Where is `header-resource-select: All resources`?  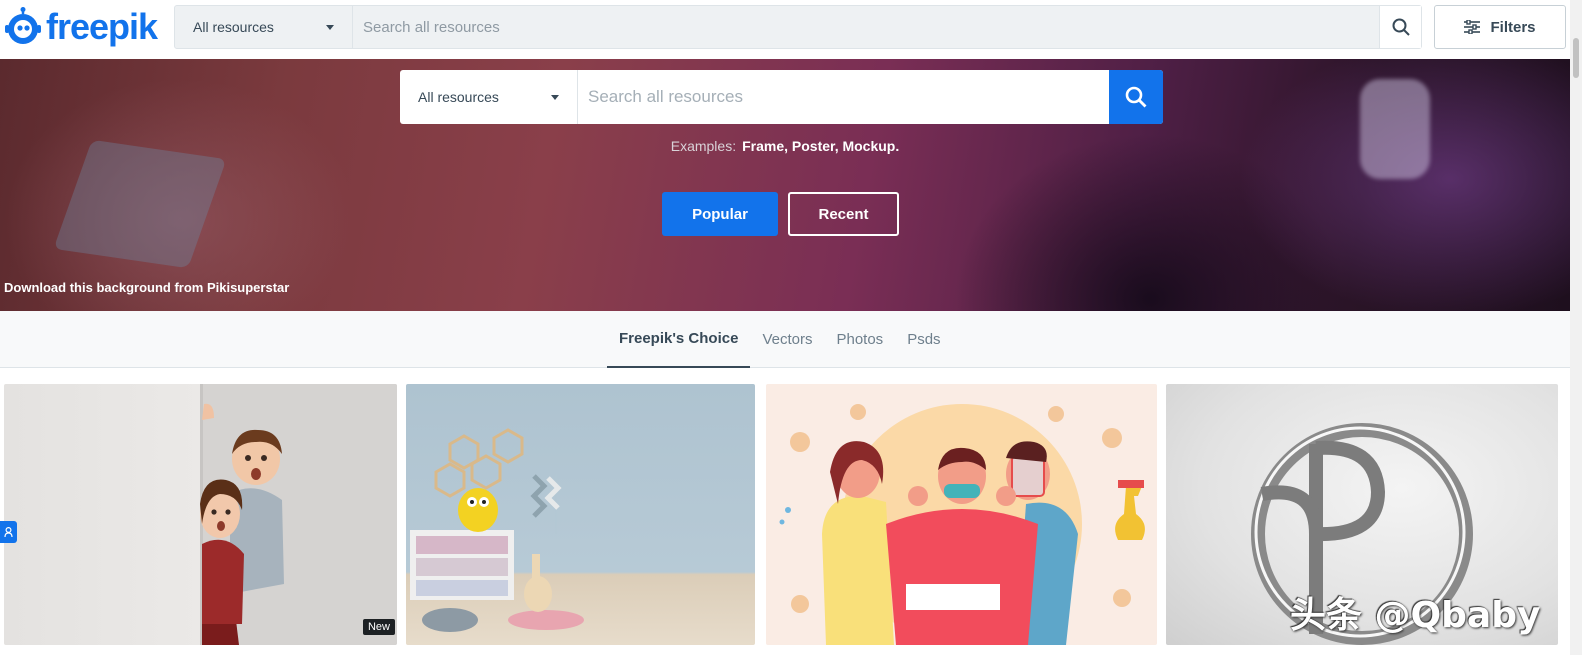
header-resource-select: All resources is located at coordinates (264, 27).